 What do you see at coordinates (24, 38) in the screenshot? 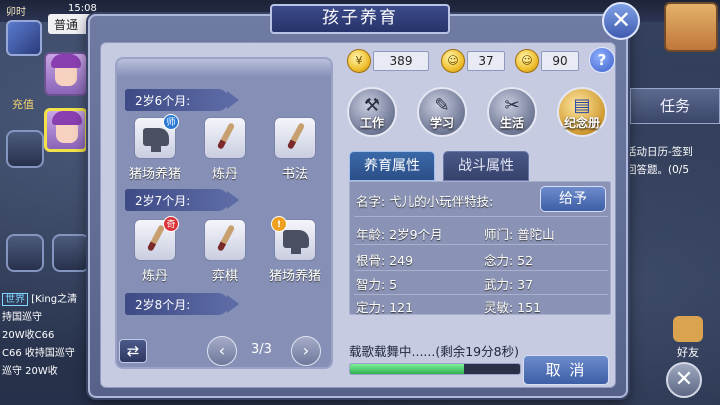
I see `player-avatar` at bounding box center [24, 38].